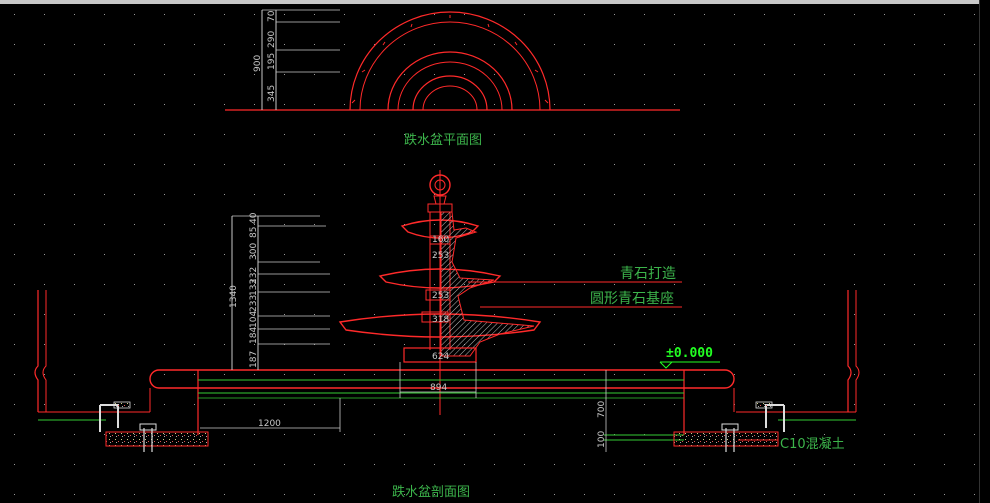 The height and width of the screenshot is (503, 990). What do you see at coordinates (254, 303) in the screenshot?
I see `section-dim-6: 233` at bounding box center [254, 303].